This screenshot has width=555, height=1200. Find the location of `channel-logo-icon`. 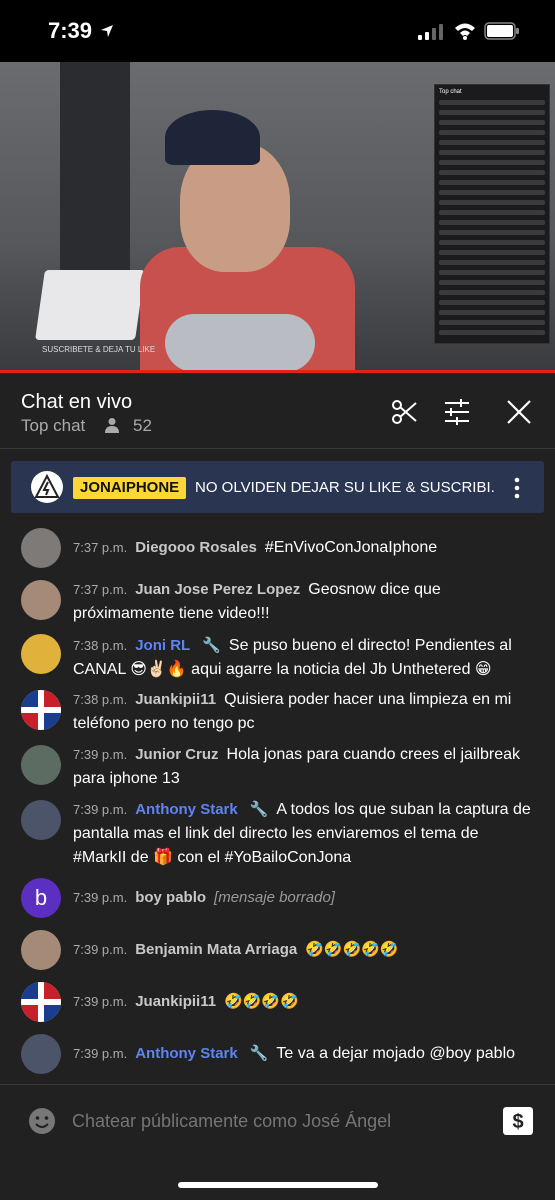

channel-logo-icon is located at coordinates (47, 485).